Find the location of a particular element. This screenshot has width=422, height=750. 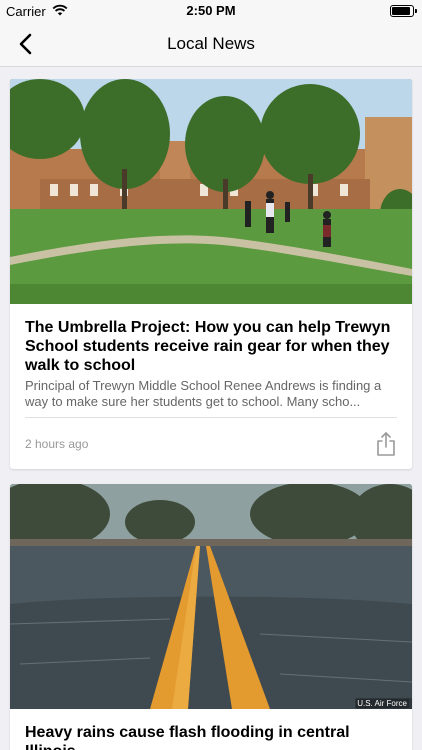

battery-icon is located at coordinates (403, 11).